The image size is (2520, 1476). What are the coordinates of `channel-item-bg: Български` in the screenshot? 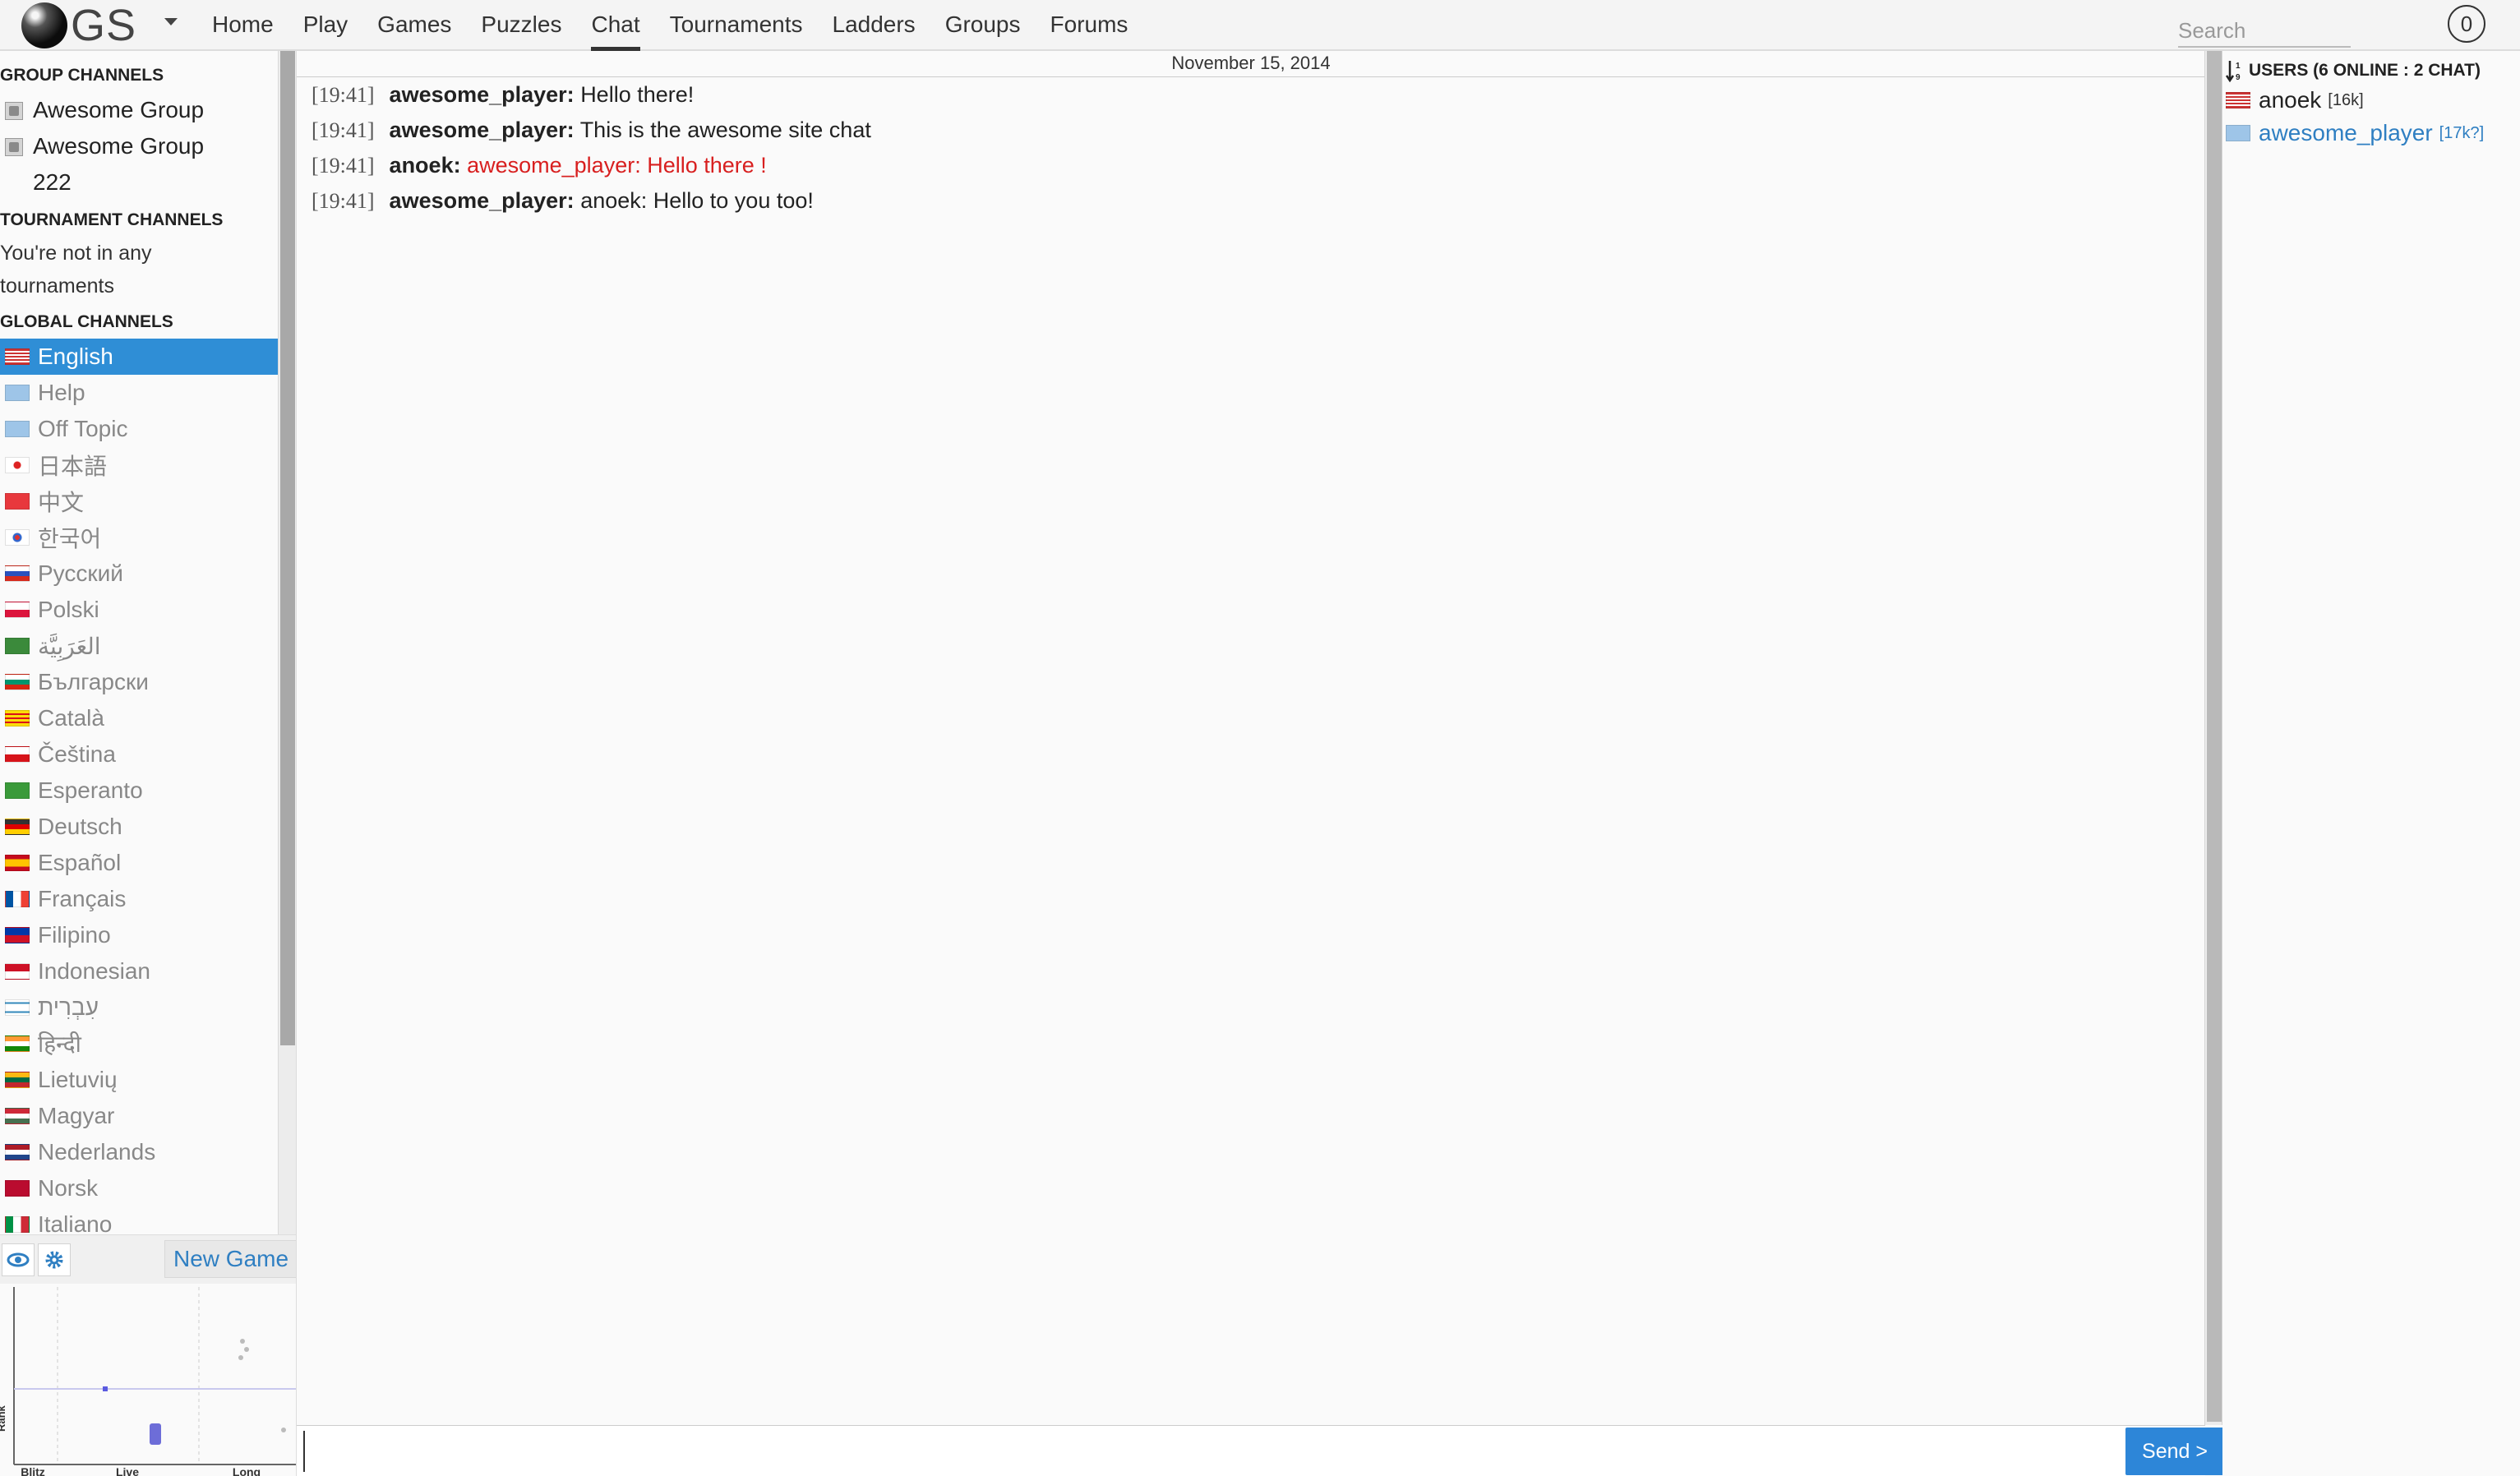 It's located at (139, 682).